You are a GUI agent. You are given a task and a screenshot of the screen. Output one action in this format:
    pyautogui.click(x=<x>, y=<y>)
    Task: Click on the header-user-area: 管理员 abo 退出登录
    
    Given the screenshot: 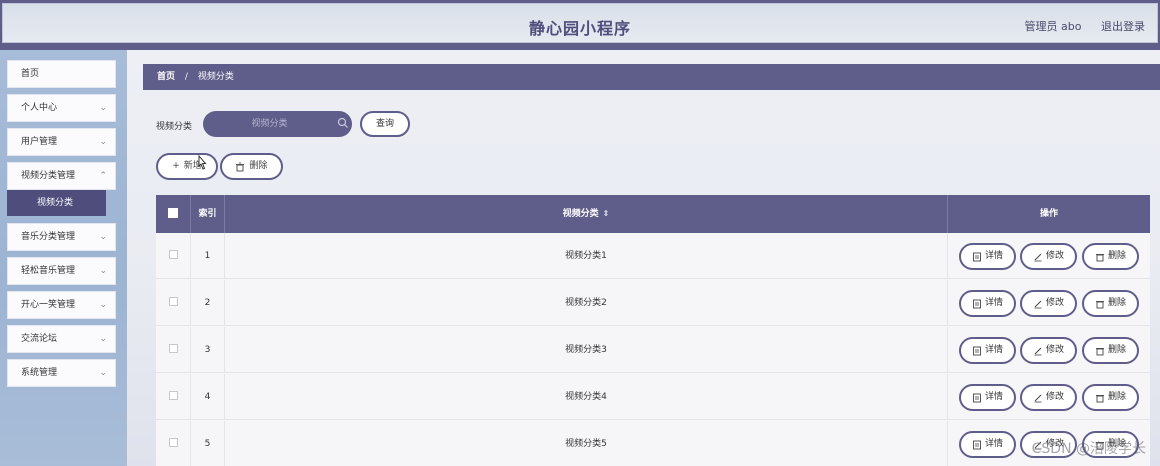 What is the action you would take?
    pyautogui.click(x=1077, y=26)
    